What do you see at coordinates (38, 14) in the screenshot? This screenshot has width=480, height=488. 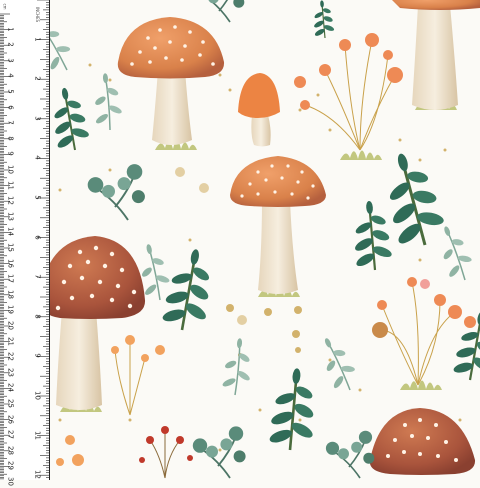 I see `ruler-inch-unit: INCHES` at bounding box center [38, 14].